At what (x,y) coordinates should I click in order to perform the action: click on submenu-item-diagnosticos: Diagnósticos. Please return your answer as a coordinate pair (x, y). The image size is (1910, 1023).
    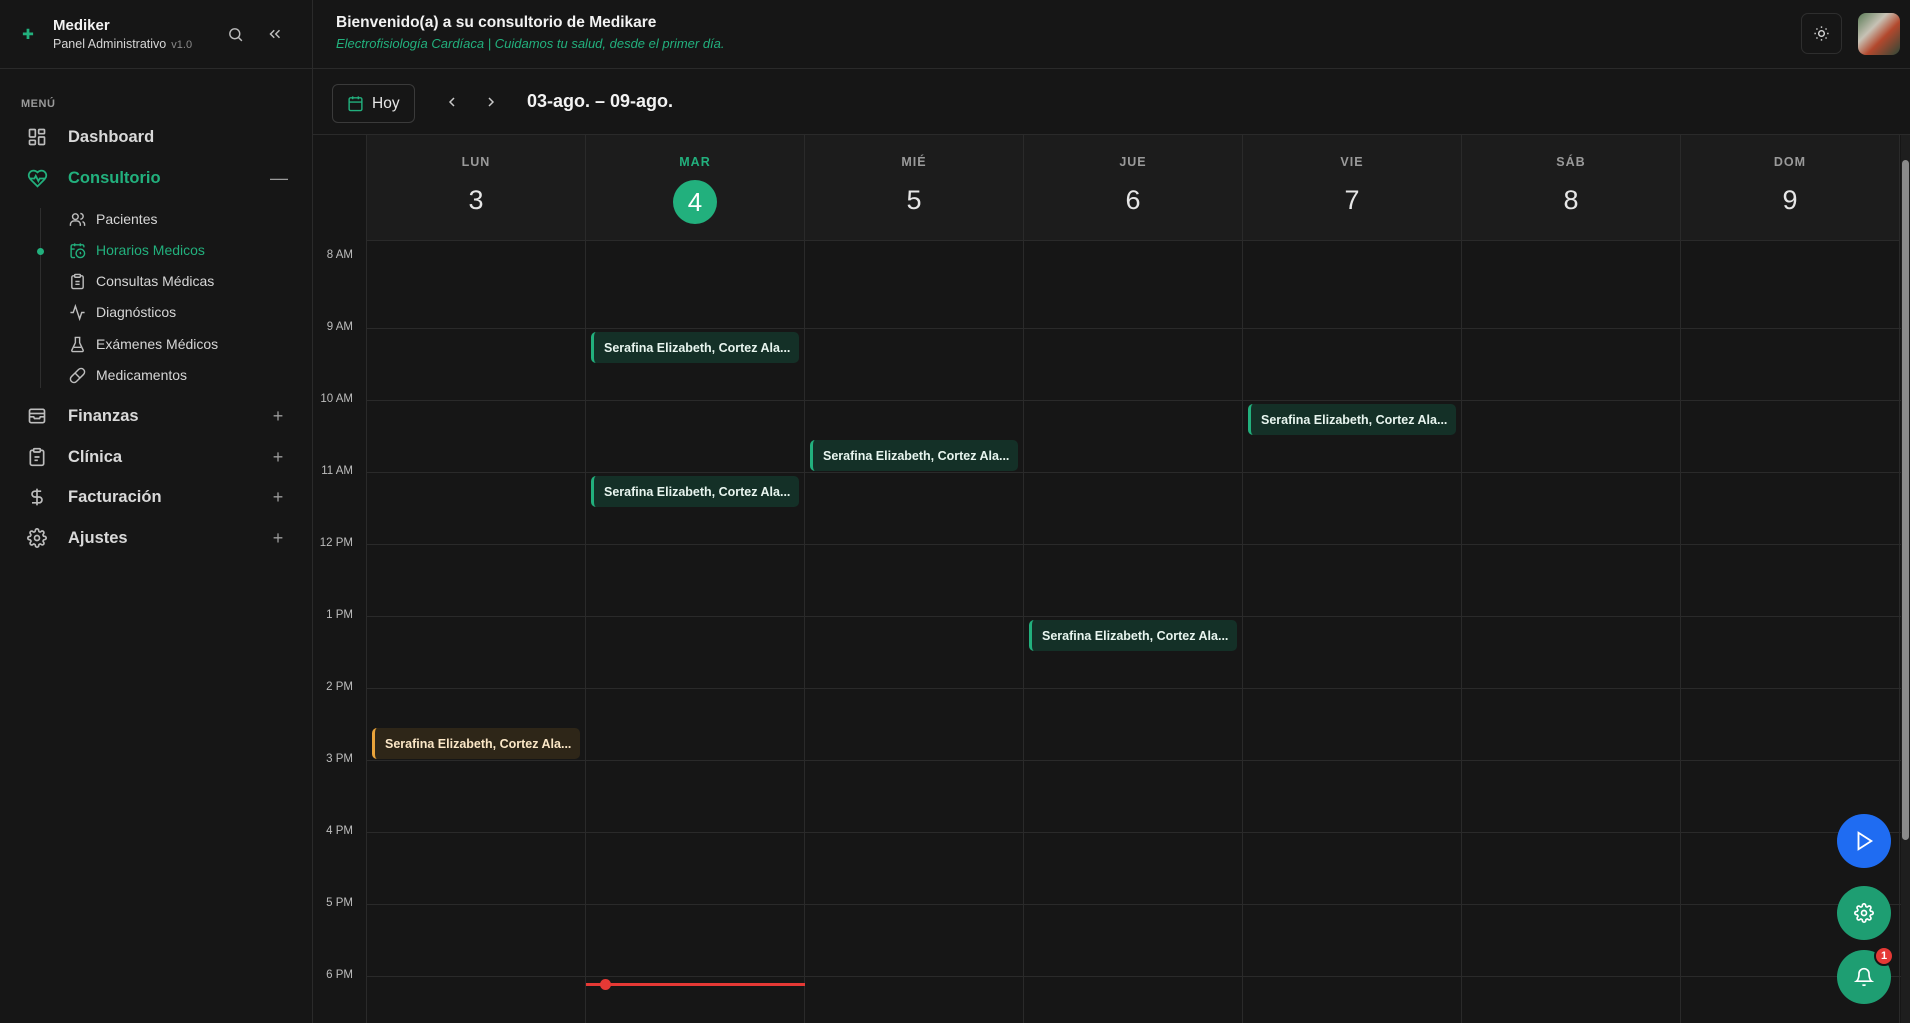
    Looking at the image, I should click on (122, 312).